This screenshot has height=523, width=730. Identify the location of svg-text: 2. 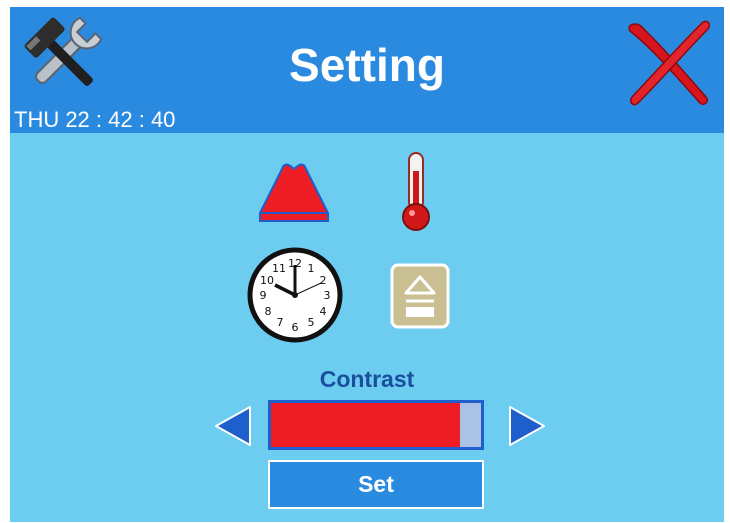
(323, 280).